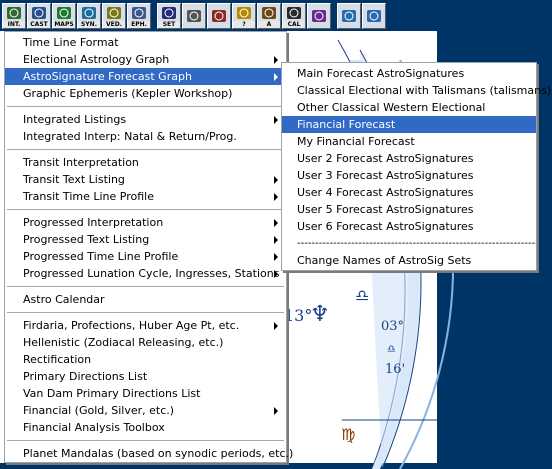 This screenshot has height=469, width=552. I want to click on menu-item-label: Integrated Interp: Natal & Return/Prog., so click(130, 136).